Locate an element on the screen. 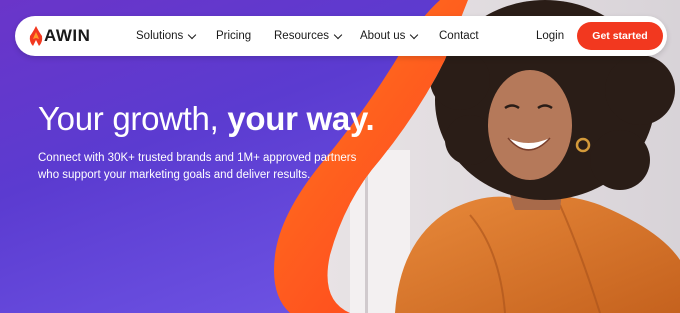 Image resolution: width=680 pixels, height=313 pixels. nav-about-us: About us is located at coordinates (389, 36).